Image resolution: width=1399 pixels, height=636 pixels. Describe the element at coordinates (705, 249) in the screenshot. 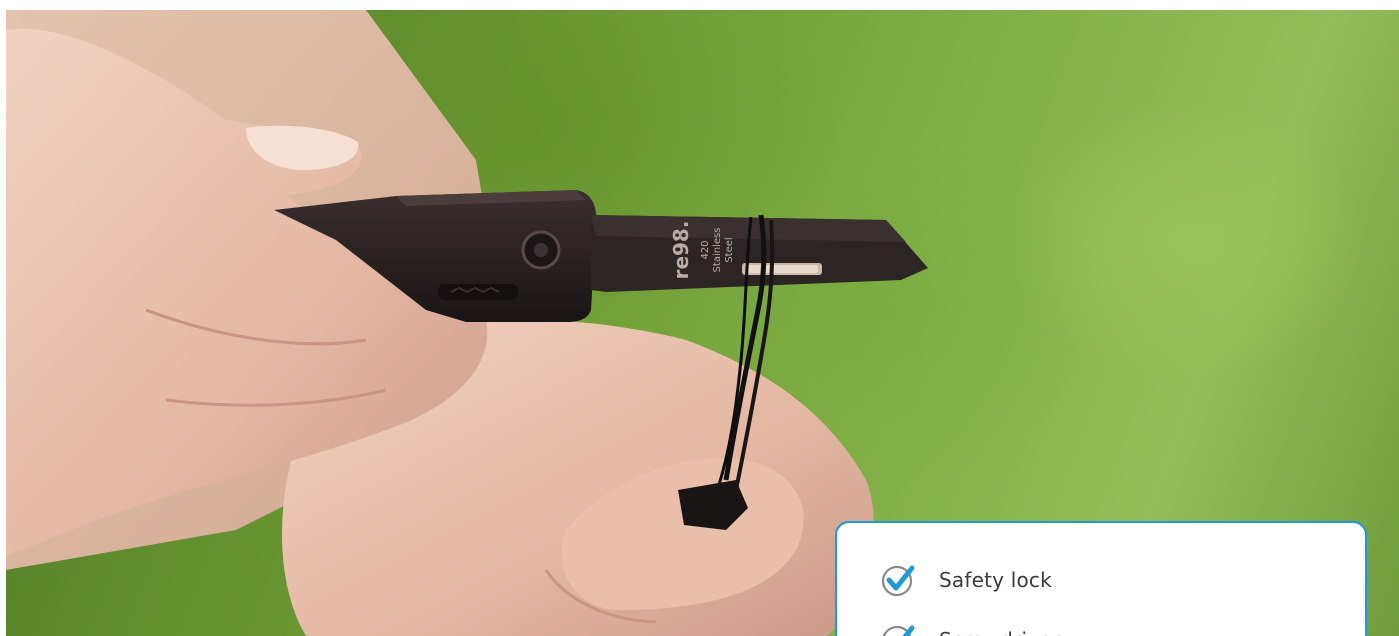

I see `blade-line-1: 420` at that location.